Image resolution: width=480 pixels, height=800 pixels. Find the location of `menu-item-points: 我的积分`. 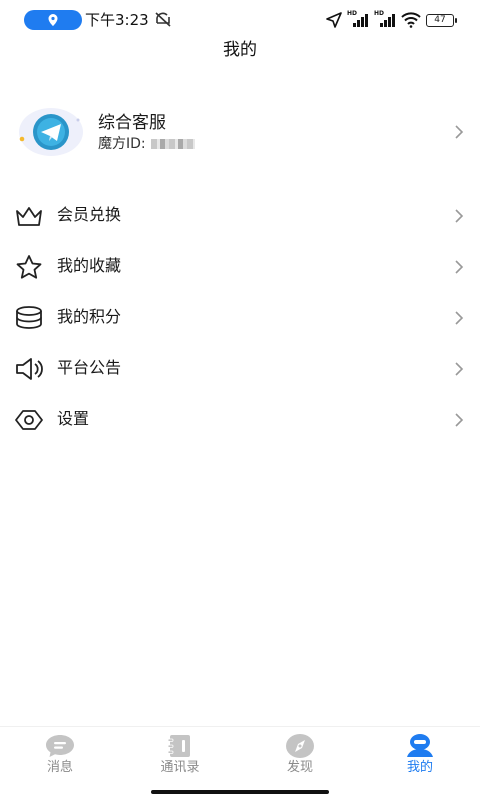

menu-item-points: 我的积分 is located at coordinates (240, 317).